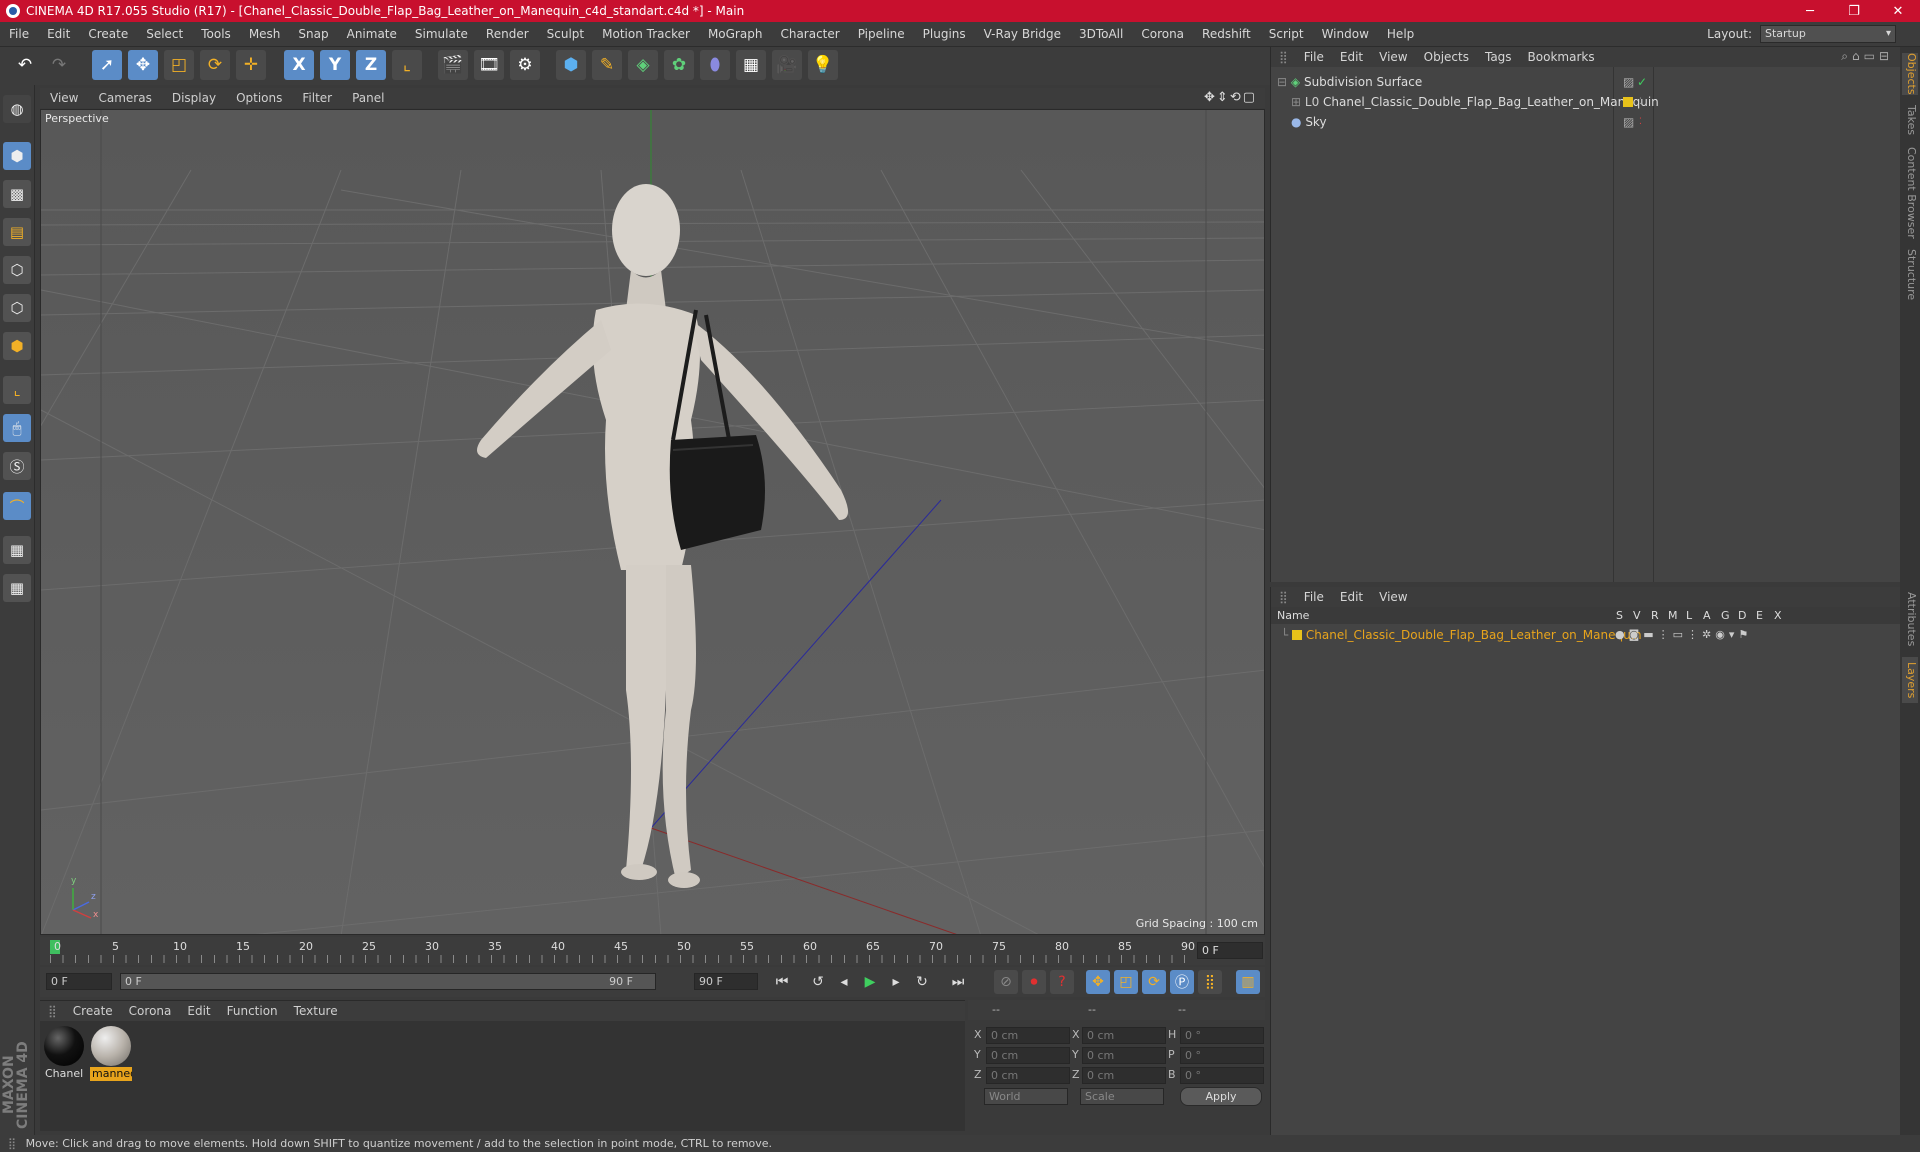 This screenshot has height=1152, width=1920. Describe the element at coordinates (1587, 122) in the screenshot. I see `object-row-sky: ● Sky ▨ ⁚` at that location.